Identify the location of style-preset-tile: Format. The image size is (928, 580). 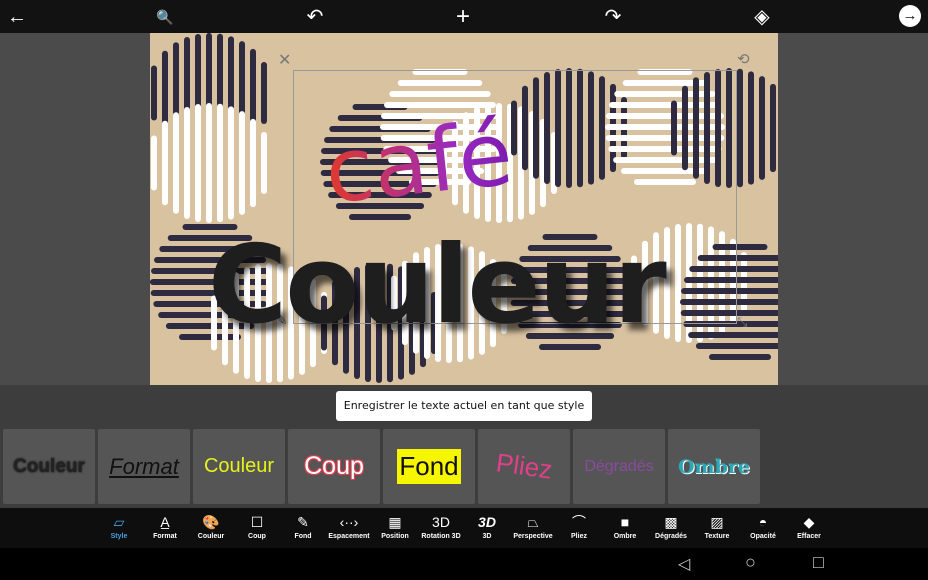
(144, 466).